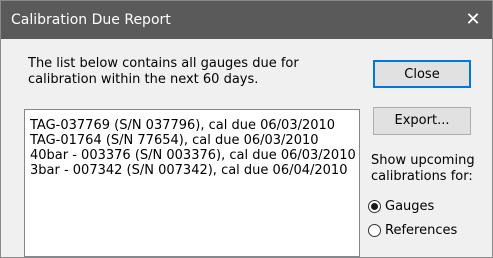 This screenshot has height=258, width=493. Describe the element at coordinates (409, 206) in the screenshot. I see `gauges-radio-label: Gauges` at that location.